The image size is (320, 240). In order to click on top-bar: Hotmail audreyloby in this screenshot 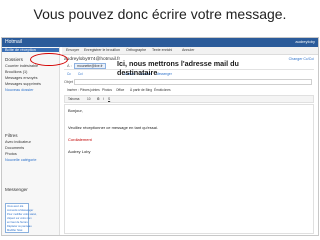, I will do `click(160, 42)`.